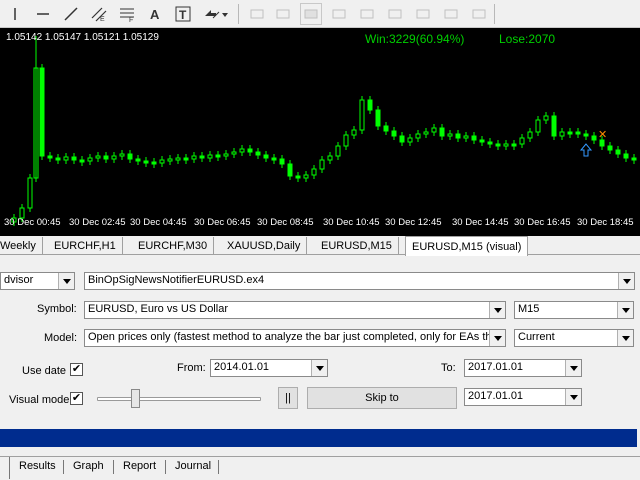 Image resolution: width=640 pixels, height=480 pixels. Describe the element at coordinates (413, 222) in the screenshot. I see `time-axis-label: 30 Dec 12:45` at that location.